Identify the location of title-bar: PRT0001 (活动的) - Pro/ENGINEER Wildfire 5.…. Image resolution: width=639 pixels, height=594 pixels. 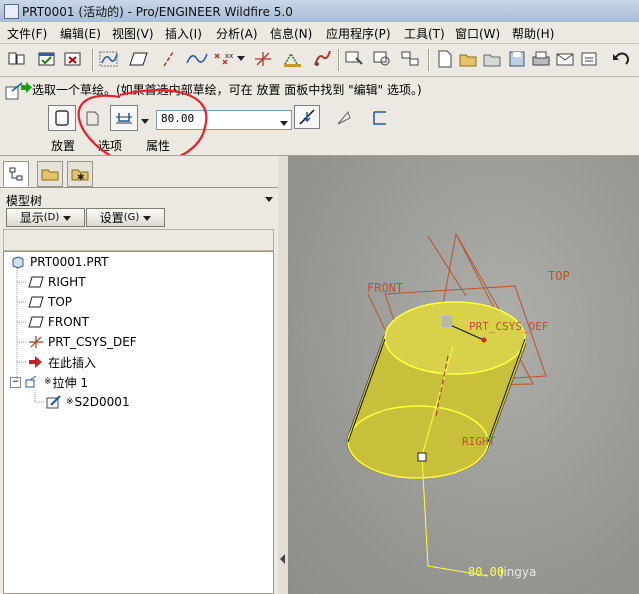
(319, 11).